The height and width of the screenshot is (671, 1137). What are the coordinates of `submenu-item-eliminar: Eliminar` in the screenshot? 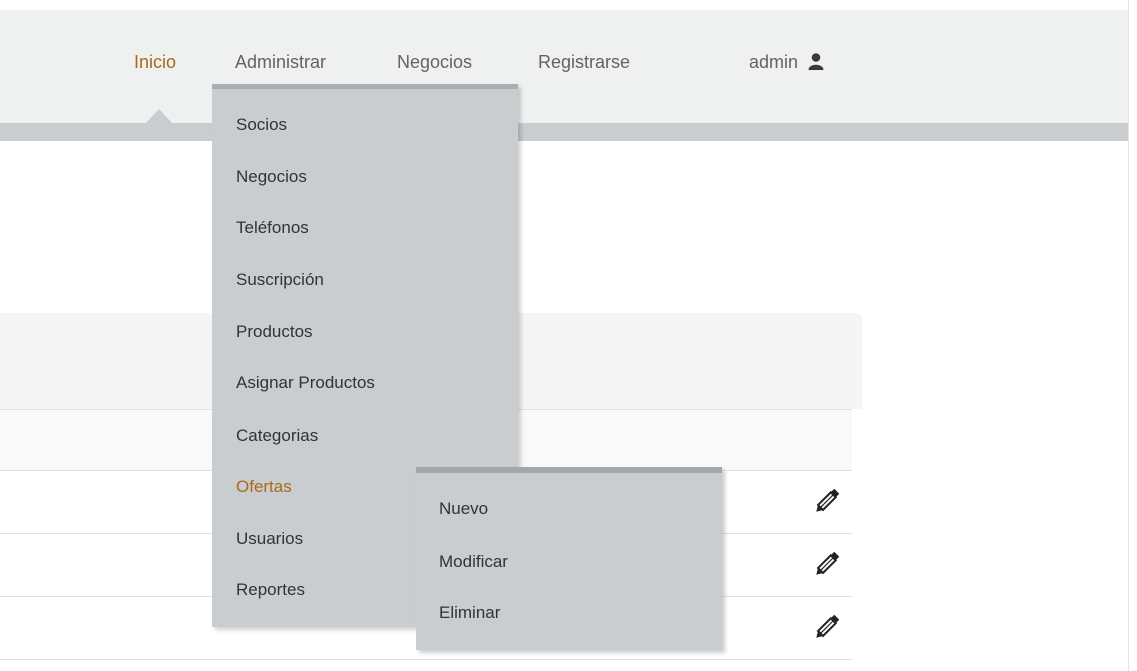 It's located at (469, 613).